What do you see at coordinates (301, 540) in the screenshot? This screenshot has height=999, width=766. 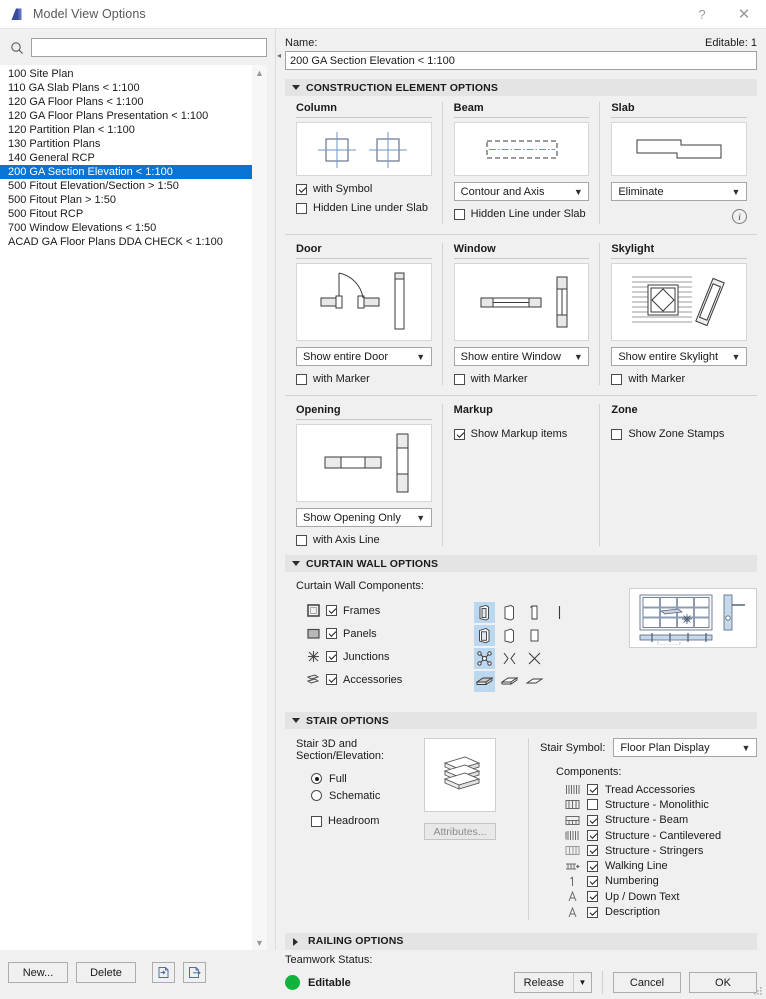 I see `opening-with-axis-checkbox` at bounding box center [301, 540].